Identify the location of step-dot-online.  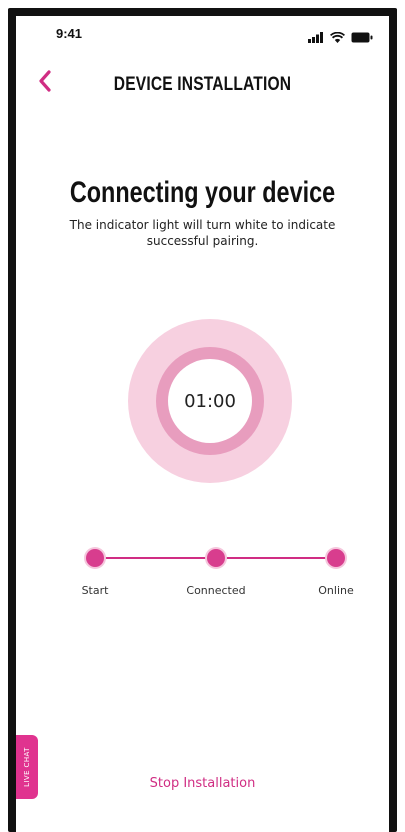
(336, 558).